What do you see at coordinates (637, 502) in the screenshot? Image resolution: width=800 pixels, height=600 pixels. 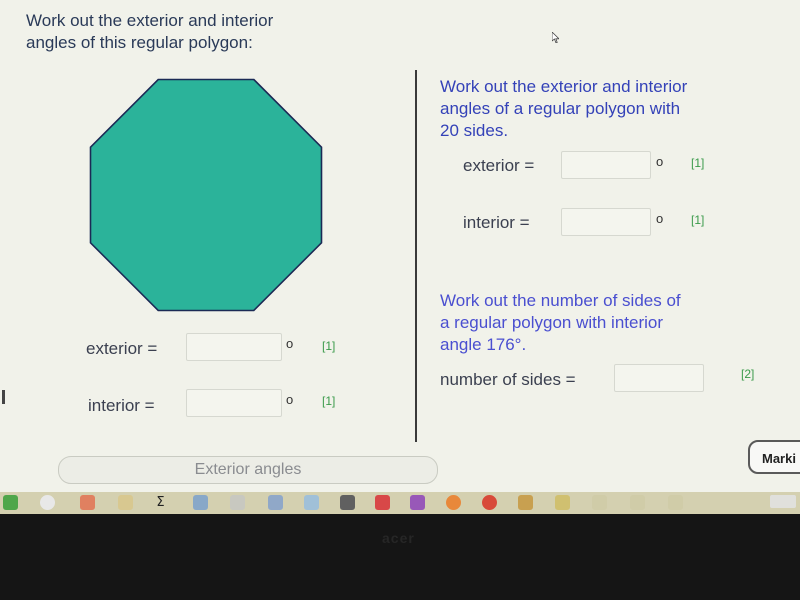 I see `network-icon` at bounding box center [637, 502].